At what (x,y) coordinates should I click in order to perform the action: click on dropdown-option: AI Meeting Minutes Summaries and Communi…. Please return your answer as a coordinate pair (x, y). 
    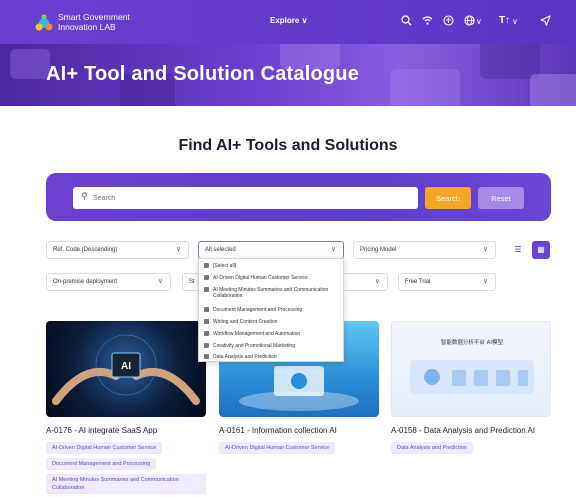
    Looking at the image, I should click on (268, 293).